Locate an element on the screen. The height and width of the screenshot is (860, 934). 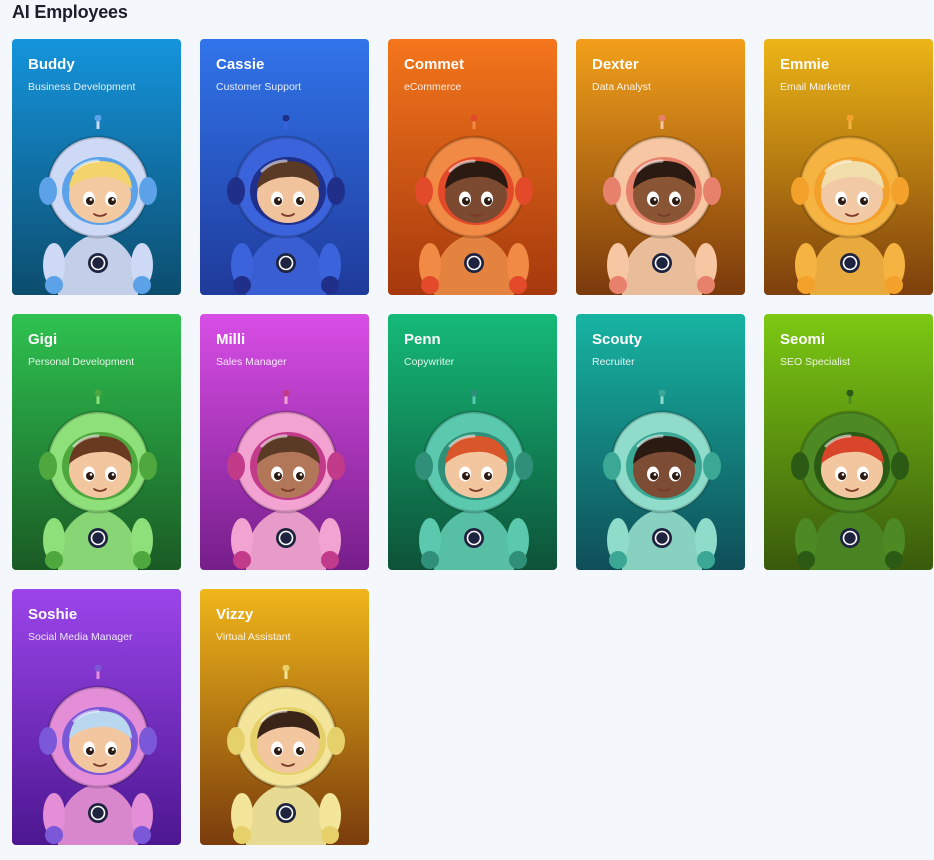
section-title: AI Employees is located at coordinates (70, 12).